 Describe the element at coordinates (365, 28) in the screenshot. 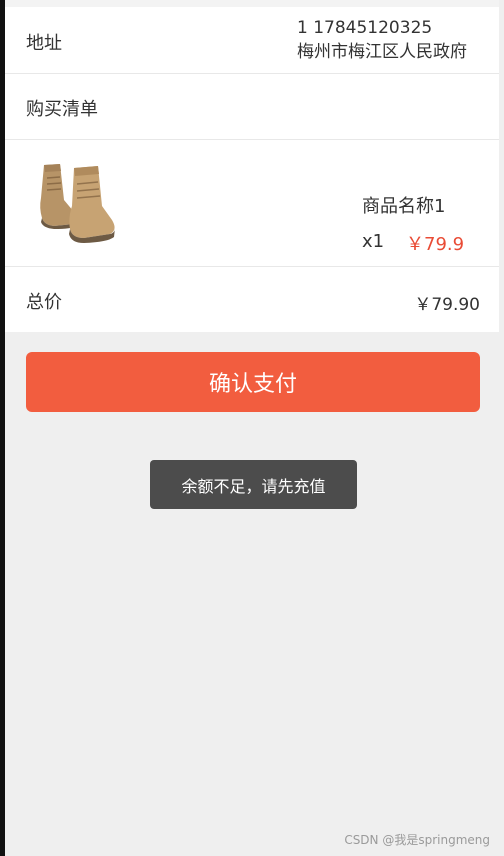

I see `address-phone: 1 17845120325` at that location.